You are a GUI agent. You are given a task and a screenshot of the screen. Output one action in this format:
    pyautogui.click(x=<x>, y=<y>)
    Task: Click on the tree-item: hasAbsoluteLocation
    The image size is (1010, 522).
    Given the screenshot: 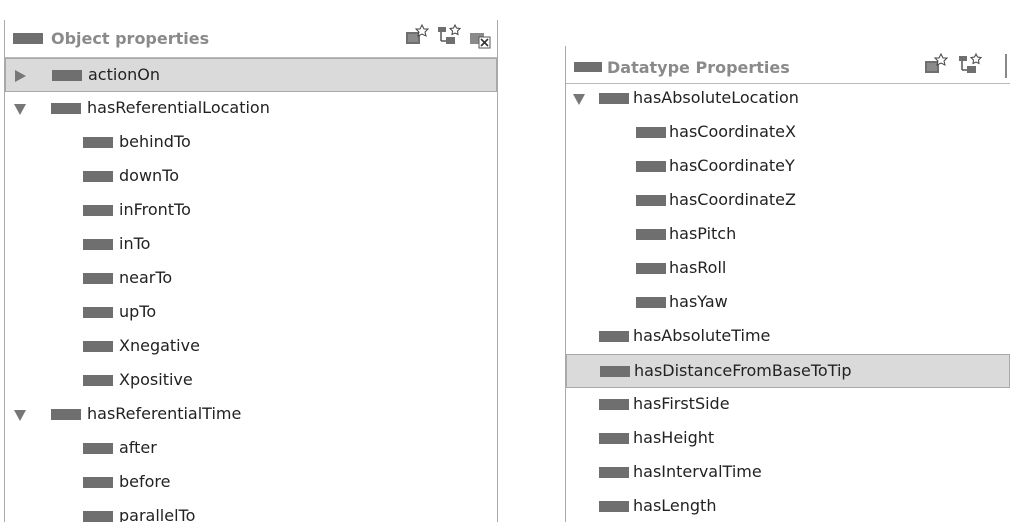 What is the action you would take?
    pyautogui.click(x=788, y=99)
    